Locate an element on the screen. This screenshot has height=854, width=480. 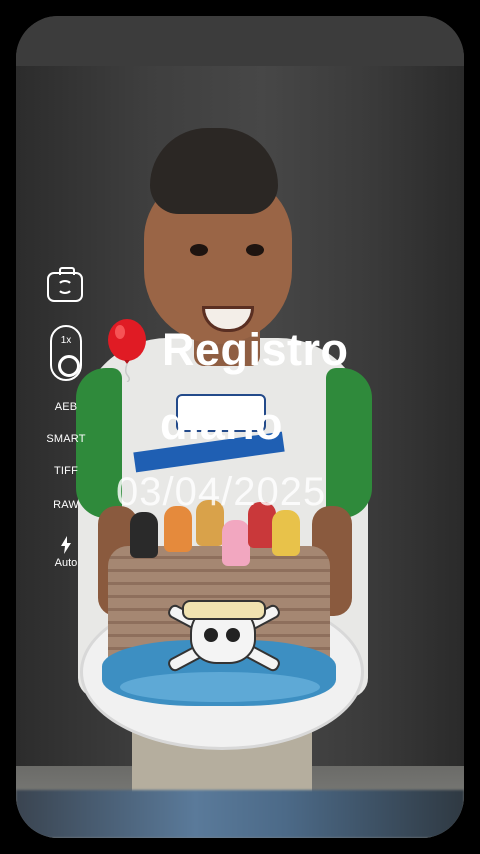
zoom-knob is located at coordinates (69, 366).